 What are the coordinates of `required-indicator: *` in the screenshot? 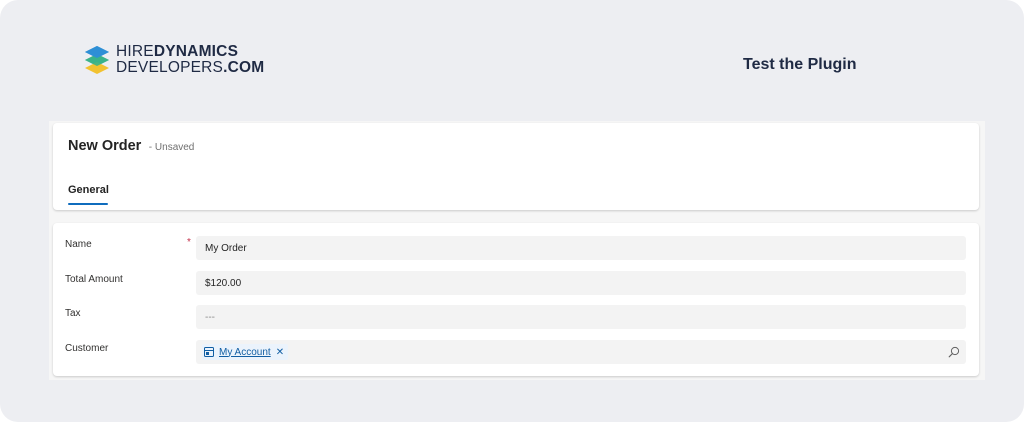 It's located at (189, 242).